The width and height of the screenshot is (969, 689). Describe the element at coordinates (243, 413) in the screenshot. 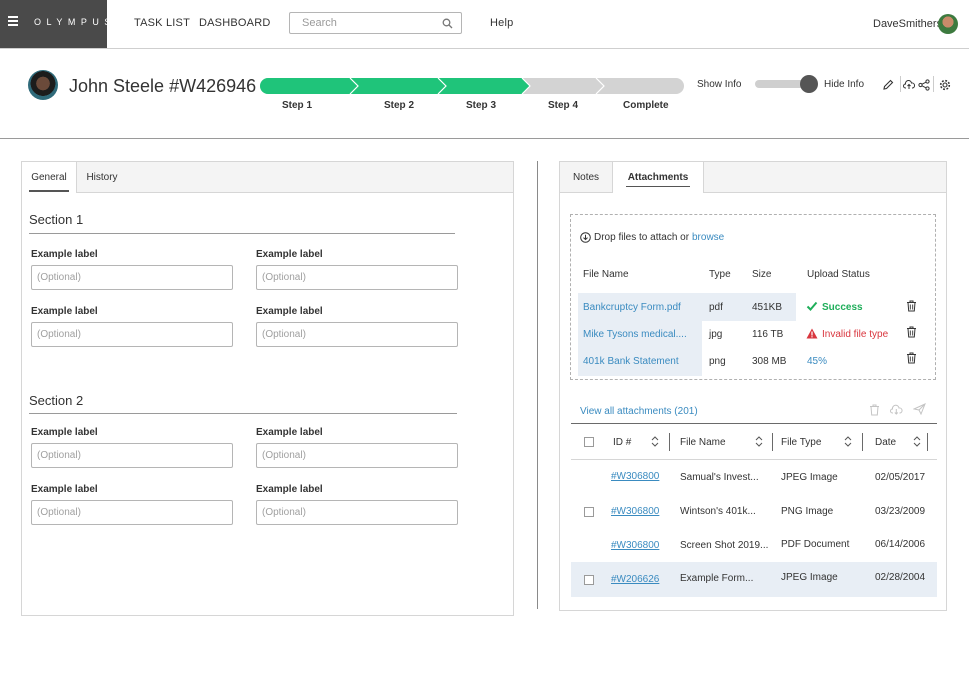

I see `section-2-divider` at that location.